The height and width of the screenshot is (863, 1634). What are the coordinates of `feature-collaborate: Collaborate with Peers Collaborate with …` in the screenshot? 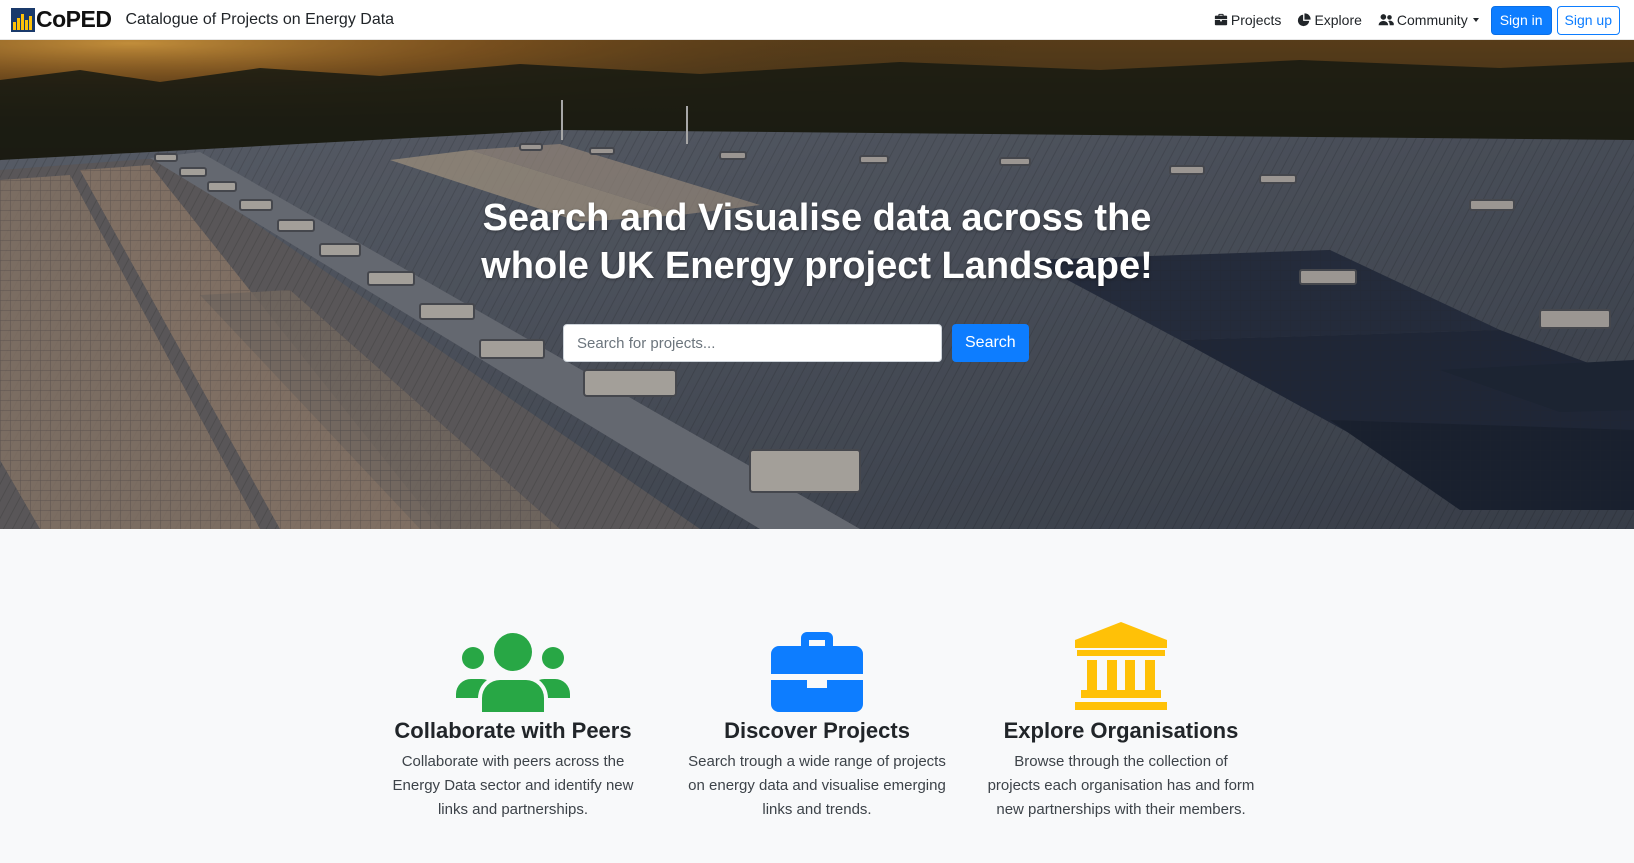 It's located at (513, 721).